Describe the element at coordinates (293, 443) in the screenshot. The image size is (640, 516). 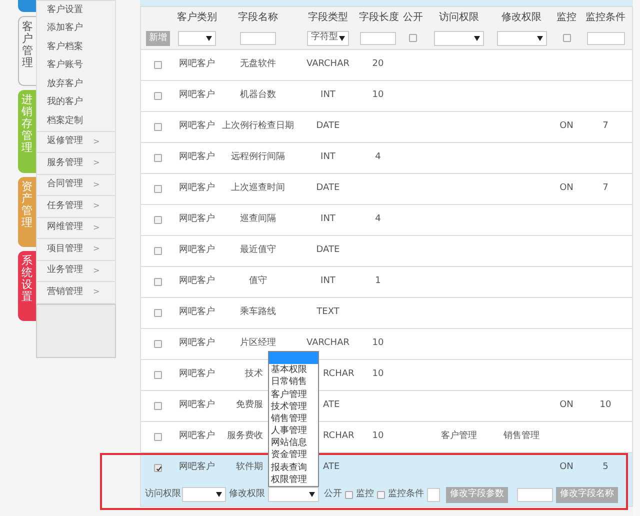
I see `dropdown-option: 网站信息` at that location.